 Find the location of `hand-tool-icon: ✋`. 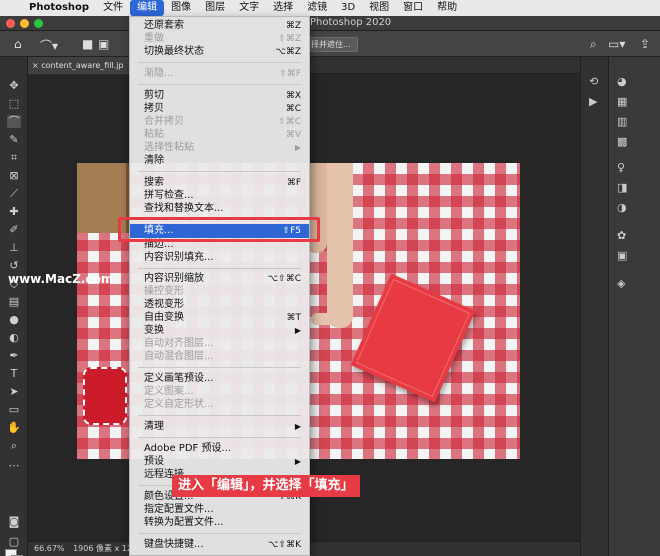

hand-tool-icon: ✋ is located at coordinates (14, 427).